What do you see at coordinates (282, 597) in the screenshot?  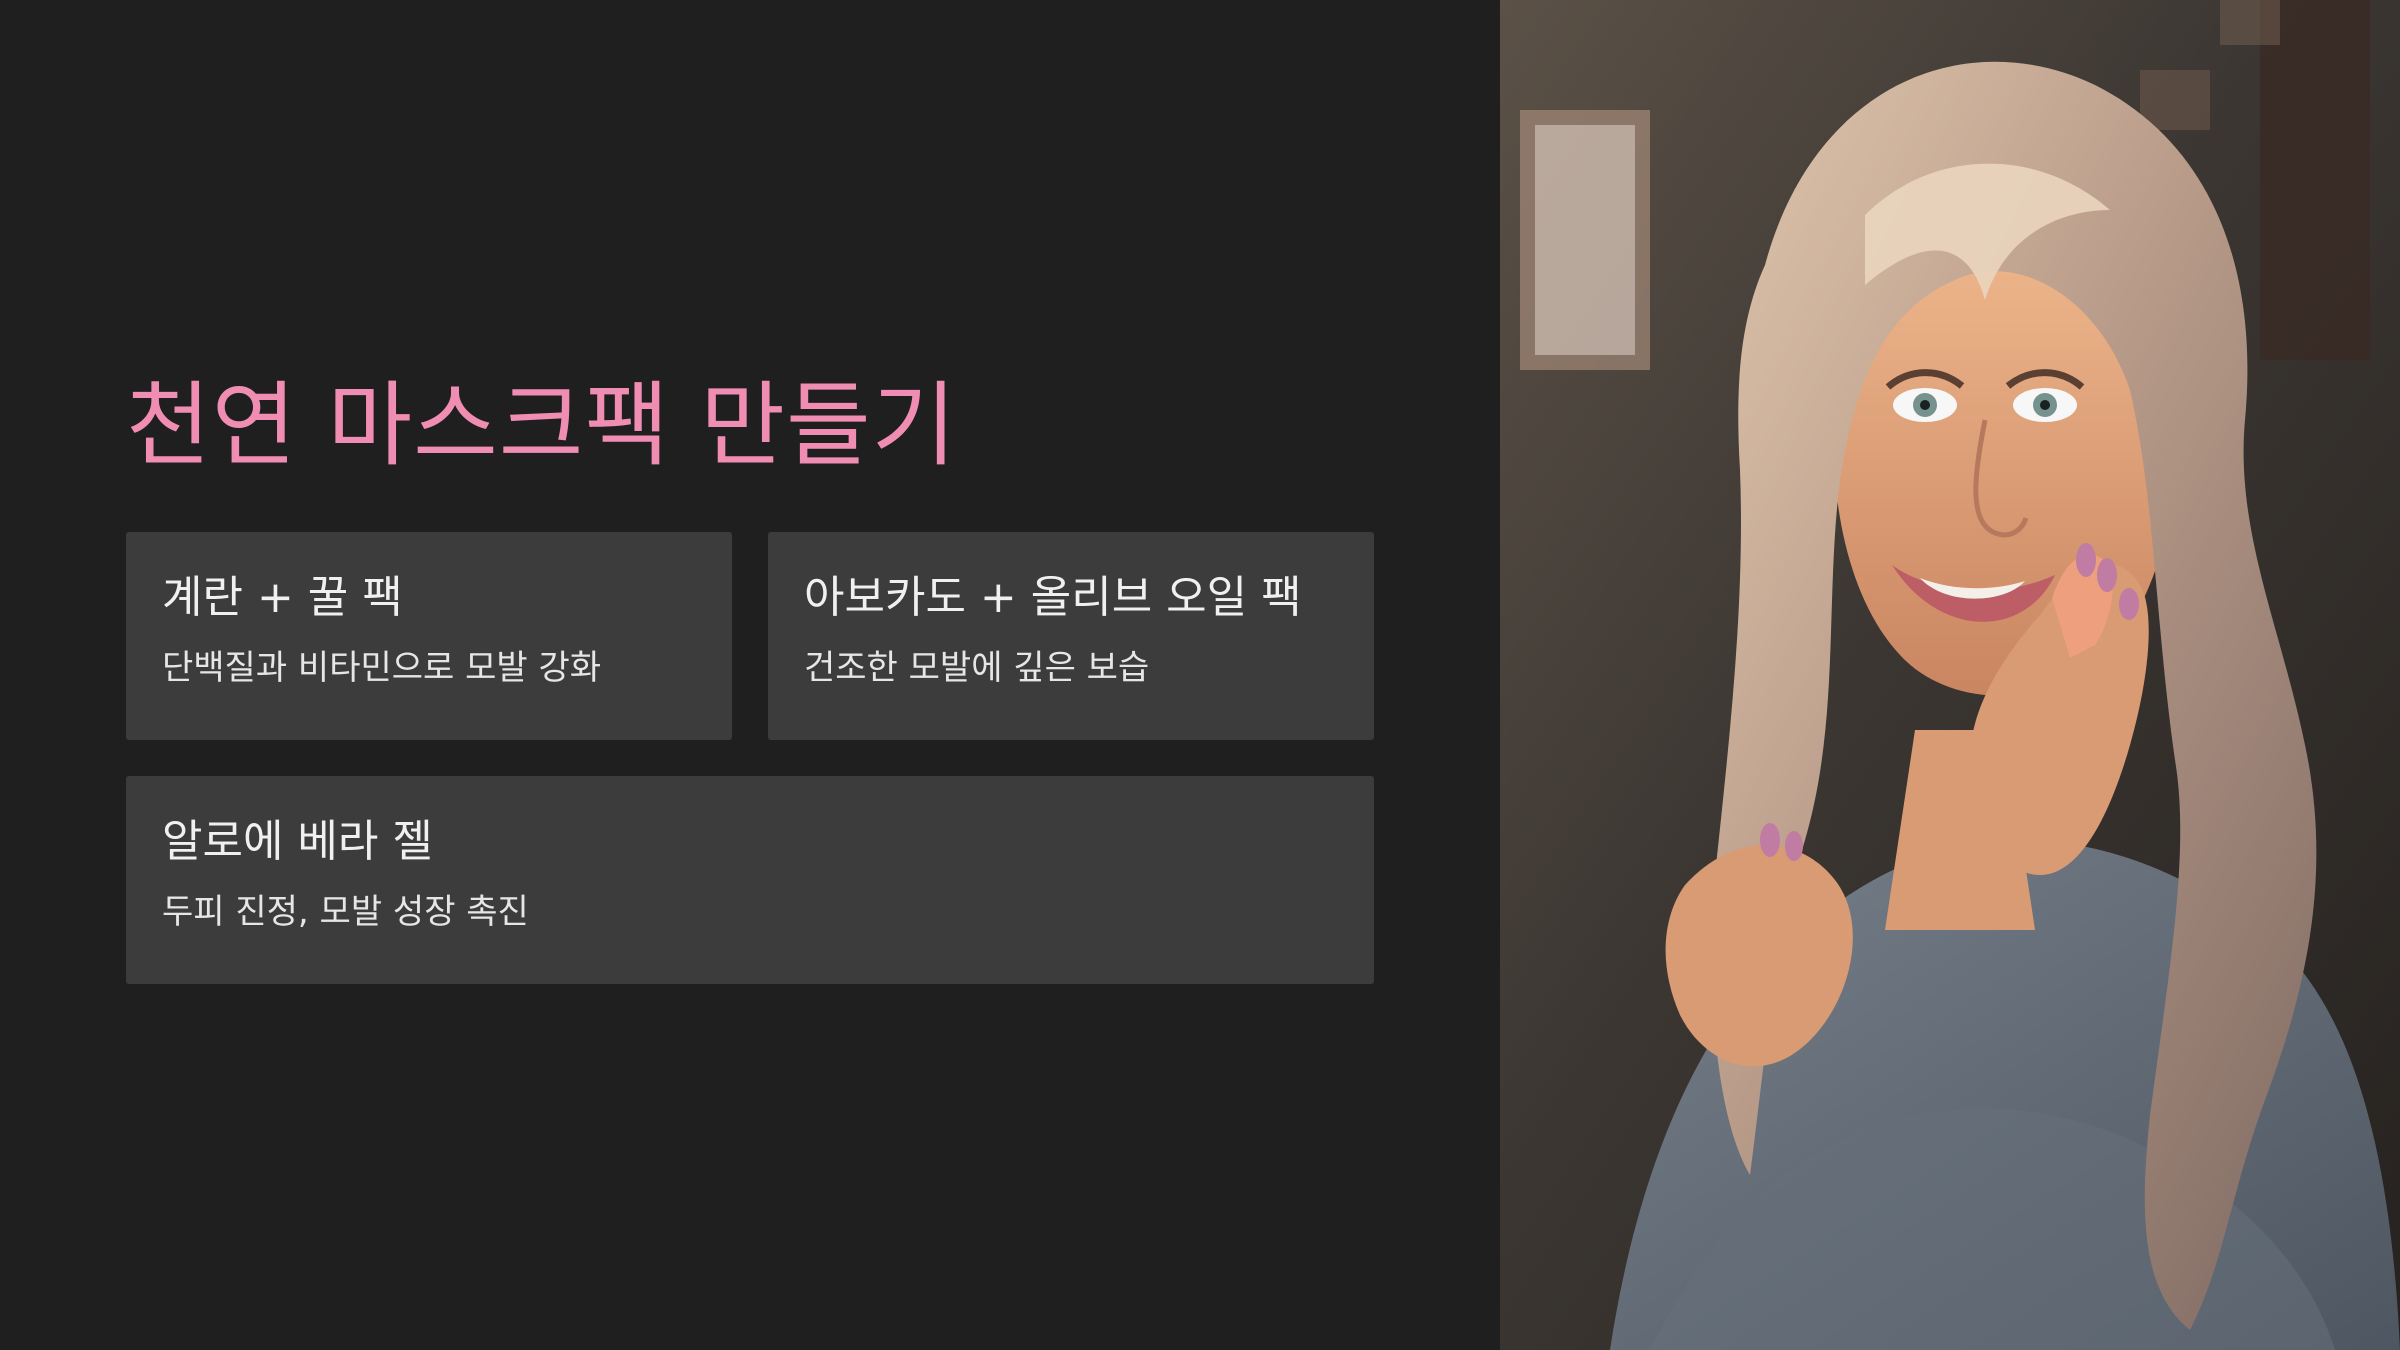 I see `card-title: 계란 + 꿀 팩` at bounding box center [282, 597].